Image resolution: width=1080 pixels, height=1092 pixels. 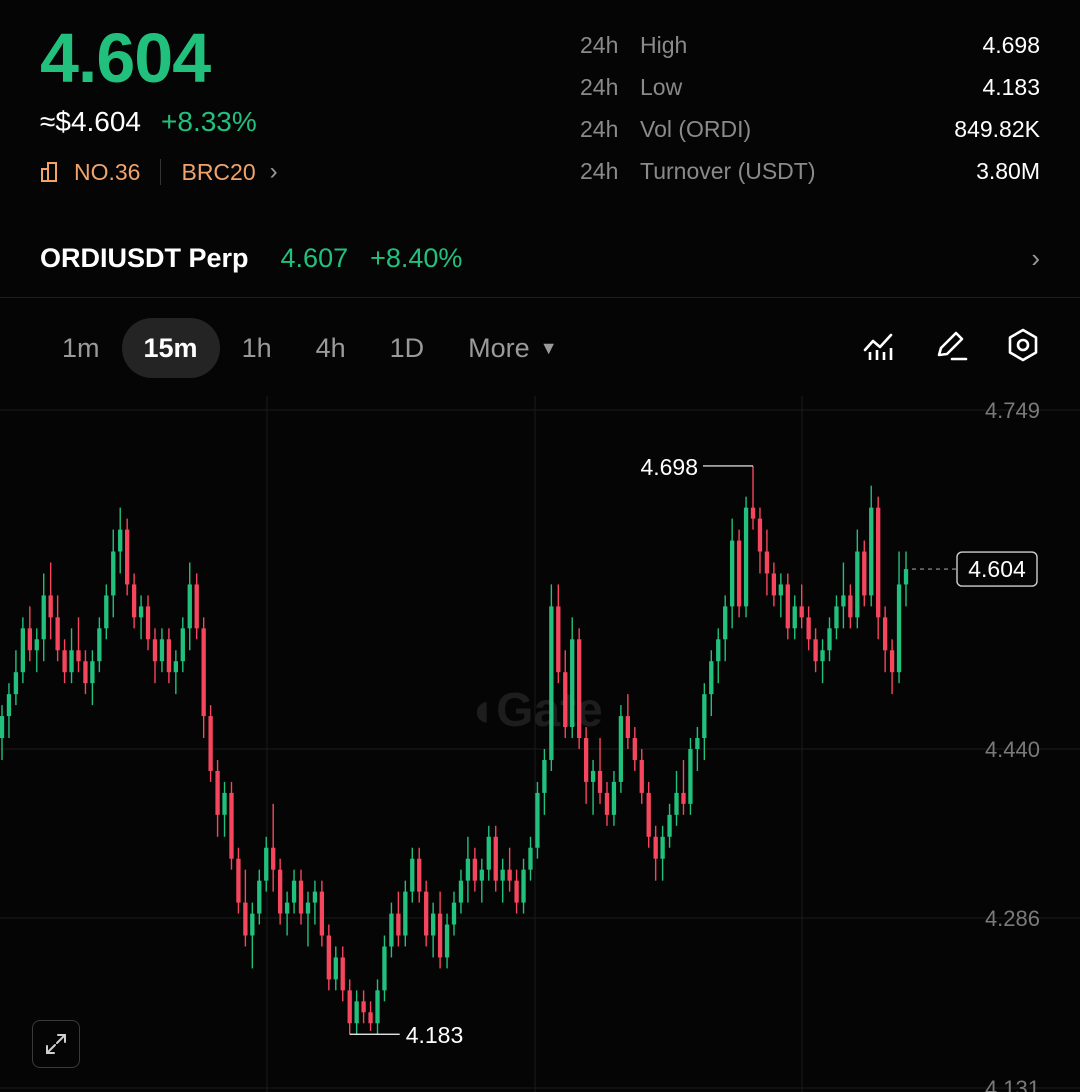 What do you see at coordinates (56, 1044) in the screenshot?
I see `expand-button` at bounding box center [56, 1044].